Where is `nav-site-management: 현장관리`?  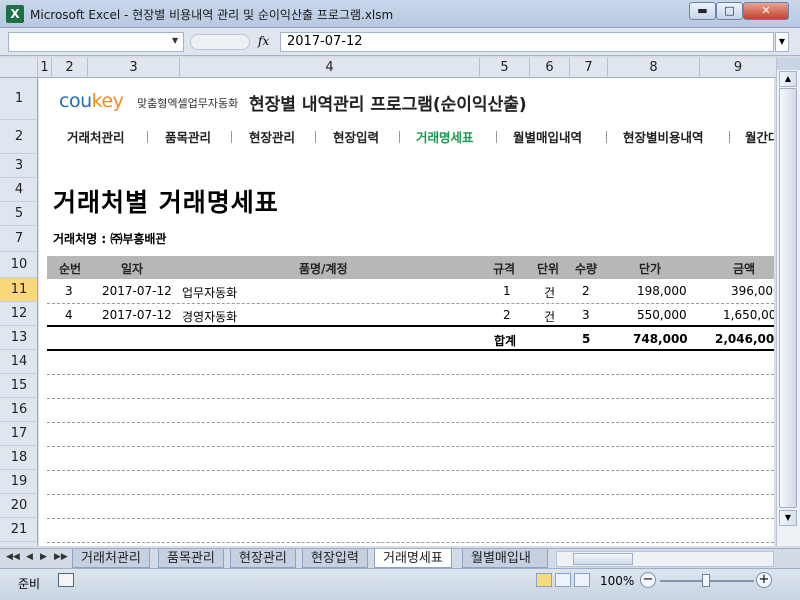
nav-site-management: 현장관리 is located at coordinates (272, 136).